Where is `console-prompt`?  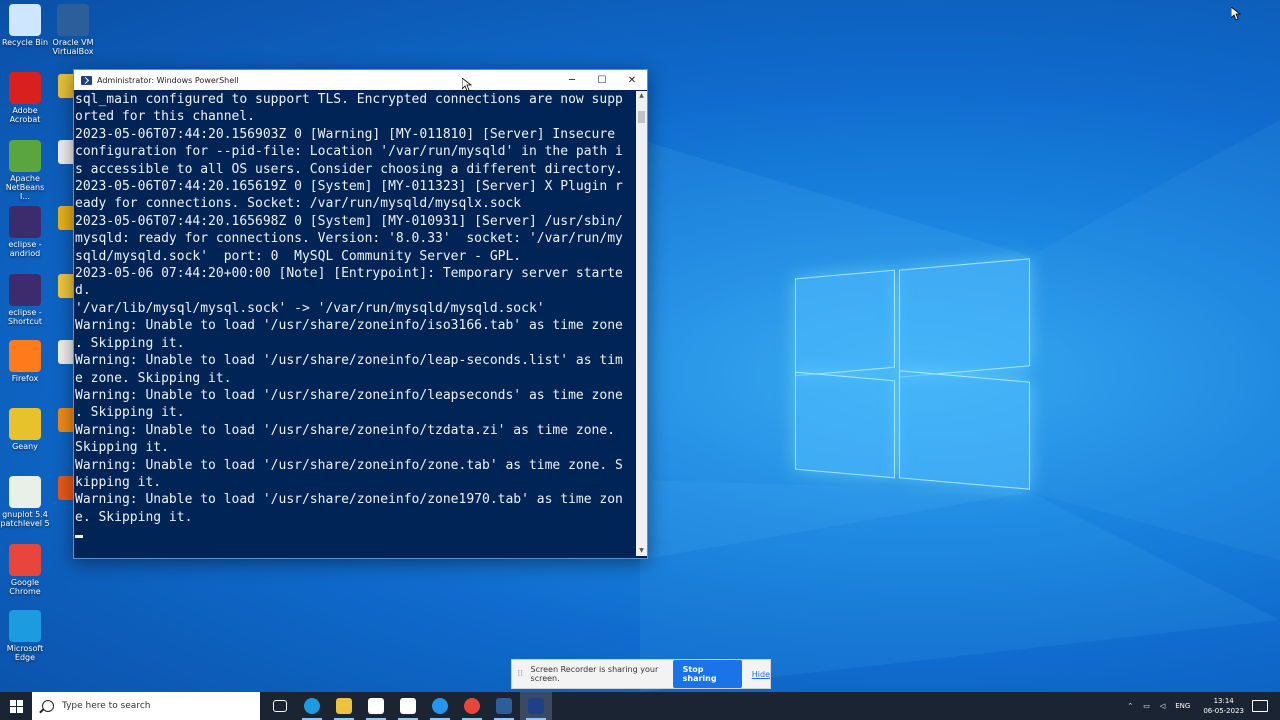 console-prompt is located at coordinates (355, 534).